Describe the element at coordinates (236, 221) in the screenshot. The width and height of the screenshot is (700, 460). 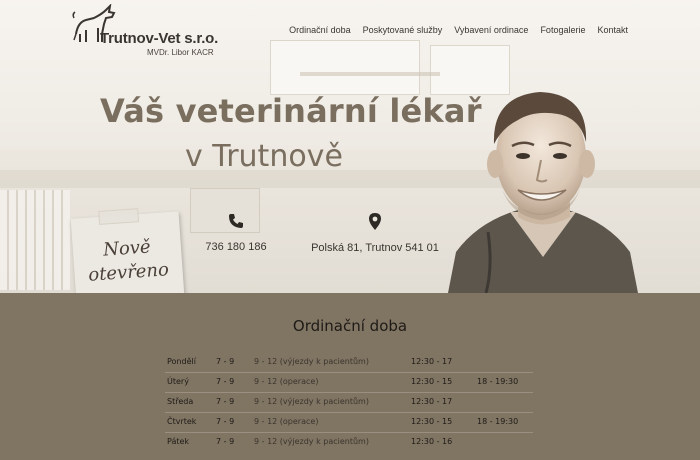
I see `phone-icon` at that location.